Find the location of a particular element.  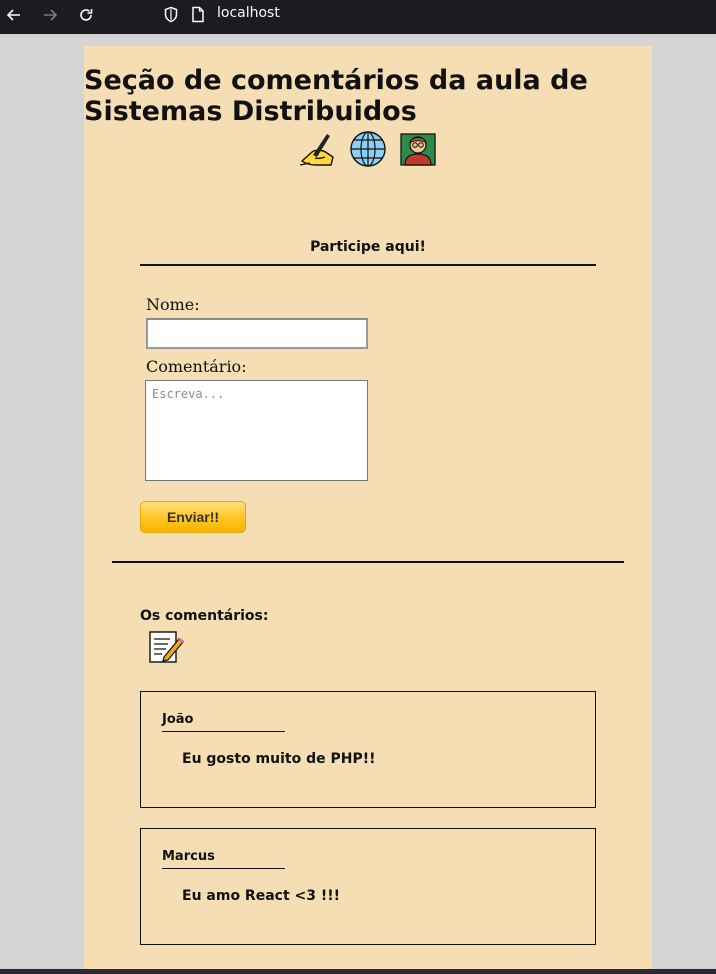

forward-button is located at coordinates (50, 15).